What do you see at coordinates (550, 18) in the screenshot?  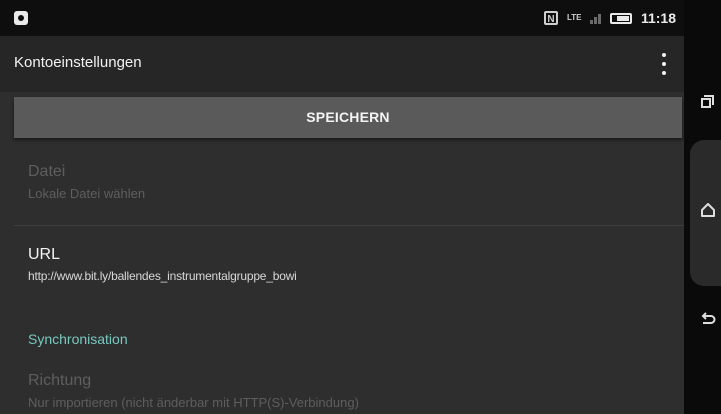 I see `nfc-icon: N` at bounding box center [550, 18].